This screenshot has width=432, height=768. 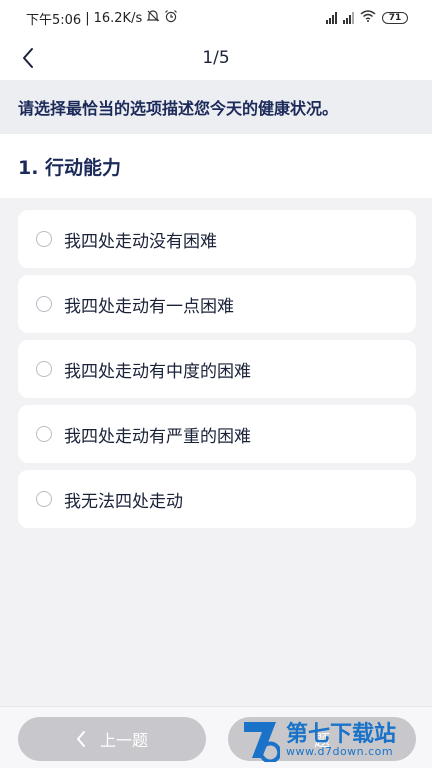 What do you see at coordinates (153, 18) in the screenshot?
I see `mute-icon` at bounding box center [153, 18].